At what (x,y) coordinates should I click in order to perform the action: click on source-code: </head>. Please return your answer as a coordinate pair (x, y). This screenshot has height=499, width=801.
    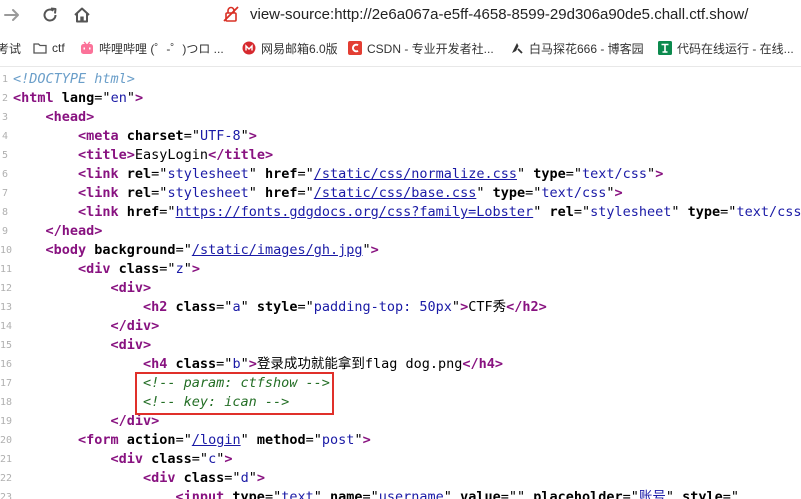
    Looking at the image, I should click on (74, 231).